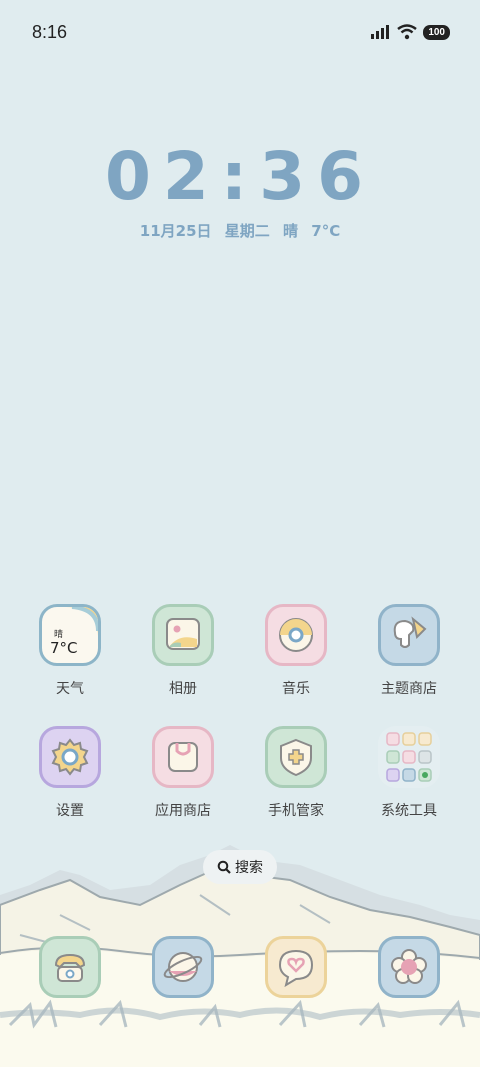 This screenshot has height=1067, width=480. What do you see at coordinates (380, 32) in the screenshot?
I see `signal-icon` at bounding box center [380, 32].